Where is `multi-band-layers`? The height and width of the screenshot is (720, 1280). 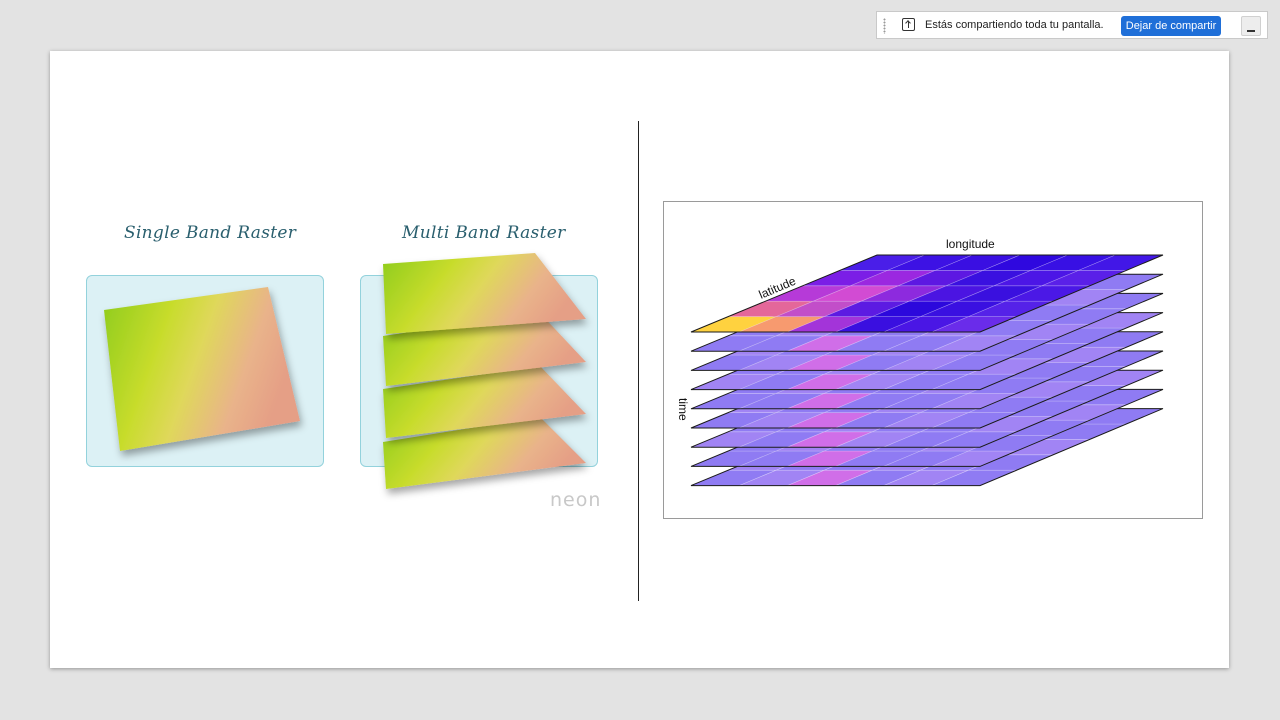 multi-band-layers is located at coordinates (484, 371).